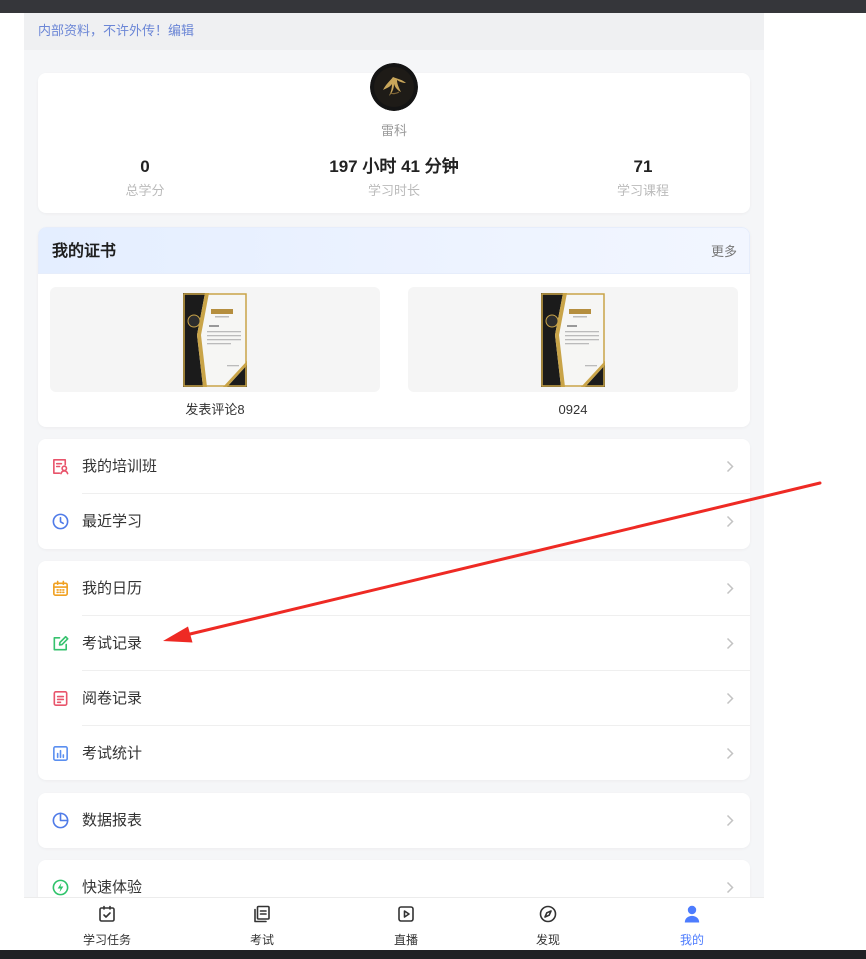 The height and width of the screenshot is (959, 866). I want to click on menu-item-training-class: 我的培训班, so click(394, 466).